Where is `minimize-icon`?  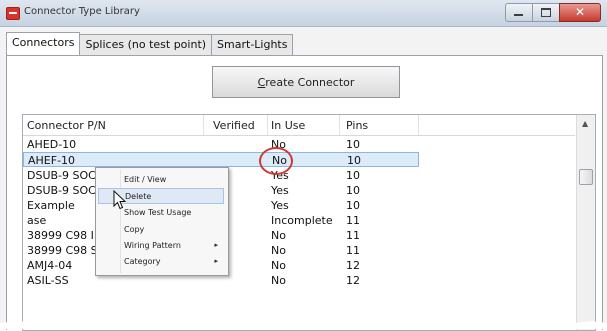
minimize-icon is located at coordinates (518, 15).